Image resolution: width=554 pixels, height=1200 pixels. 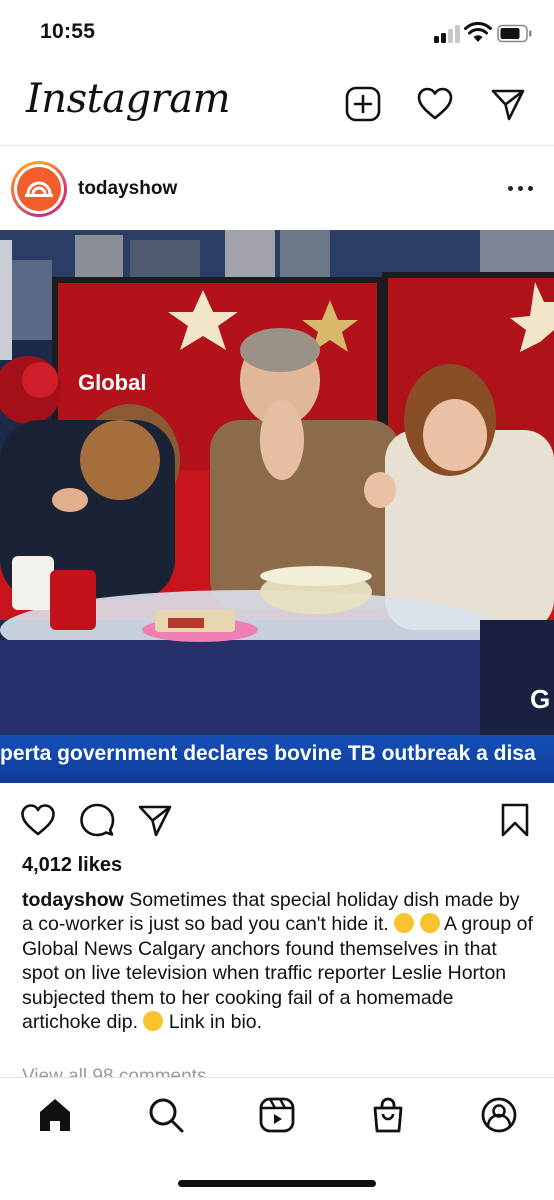 I want to click on battery-icon, so click(x=514, y=33).